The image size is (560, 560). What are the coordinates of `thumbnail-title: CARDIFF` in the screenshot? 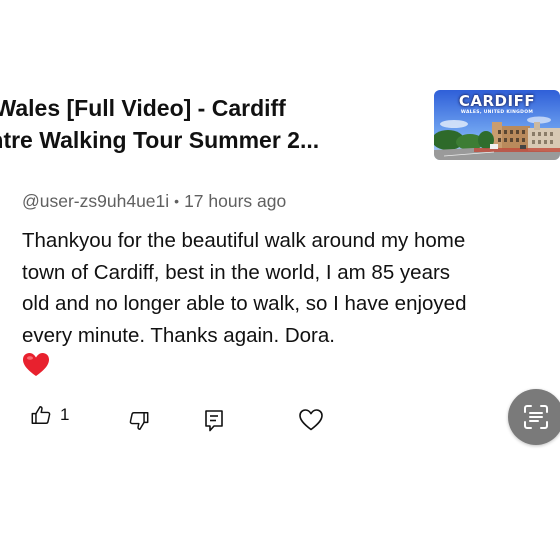 It's located at (497, 101).